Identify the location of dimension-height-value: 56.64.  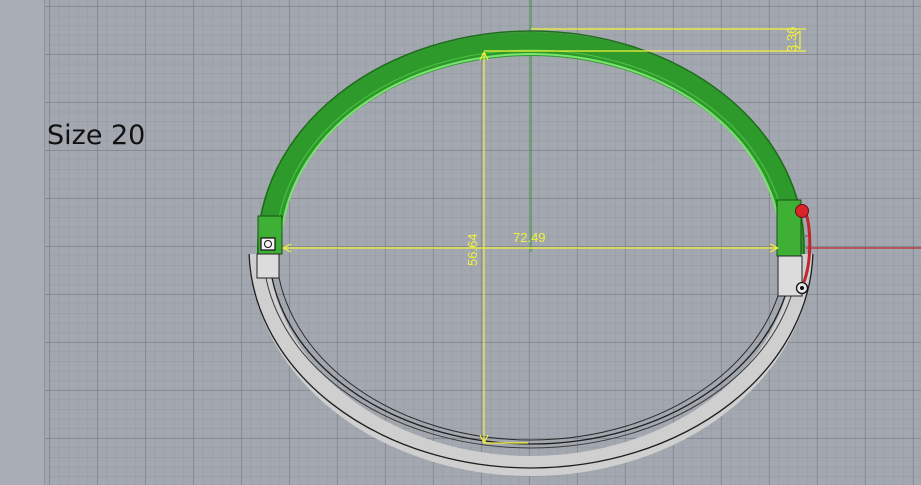
(472, 249).